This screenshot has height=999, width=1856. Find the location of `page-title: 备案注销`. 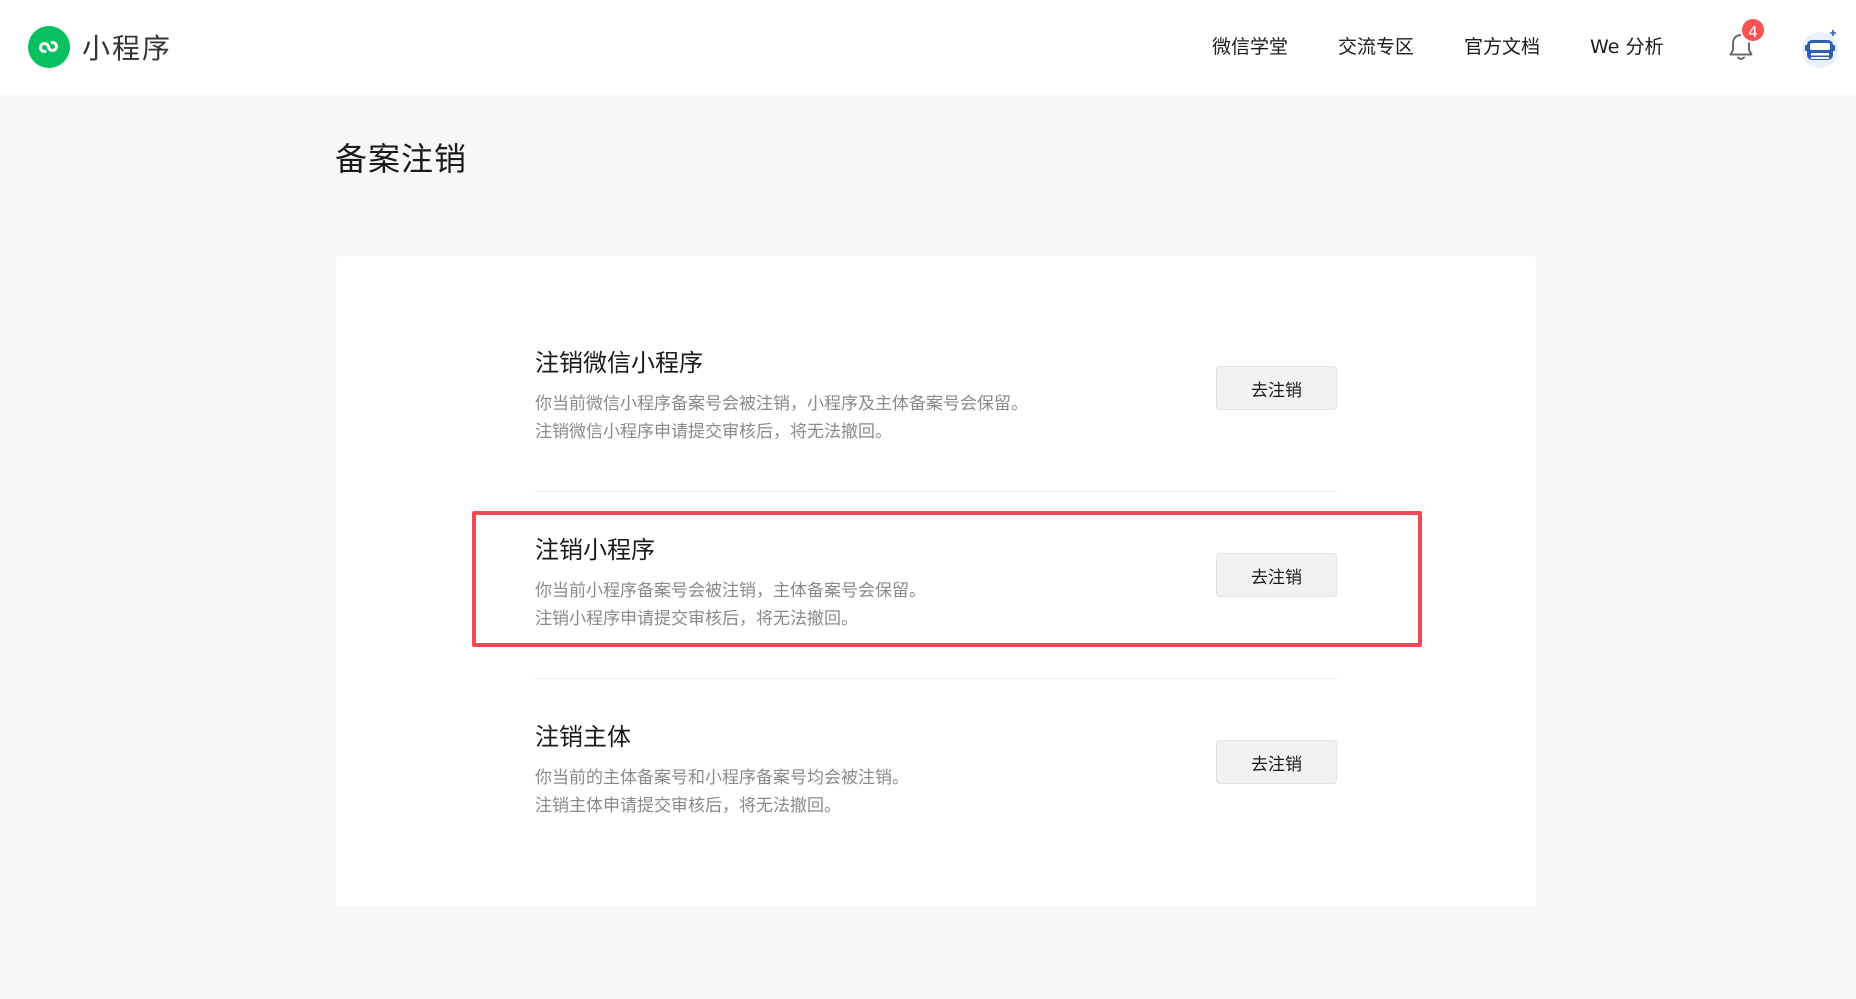

page-title: 备案注销 is located at coordinates (401, 159).